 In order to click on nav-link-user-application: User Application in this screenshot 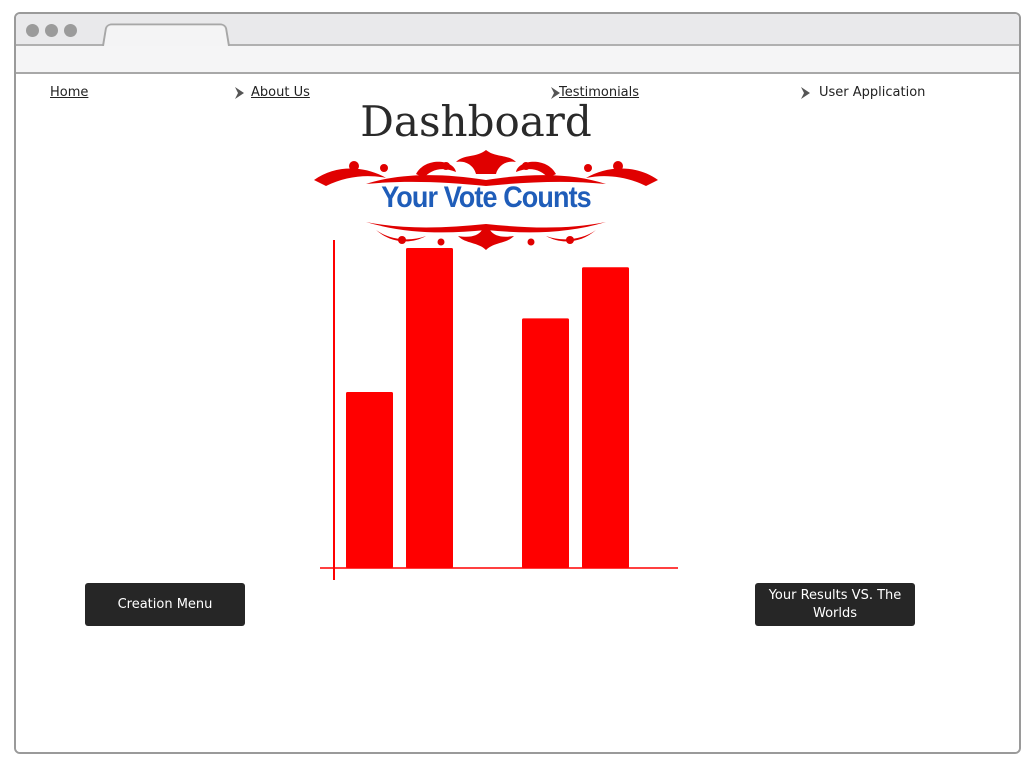, I will do `click(872, 92)`.